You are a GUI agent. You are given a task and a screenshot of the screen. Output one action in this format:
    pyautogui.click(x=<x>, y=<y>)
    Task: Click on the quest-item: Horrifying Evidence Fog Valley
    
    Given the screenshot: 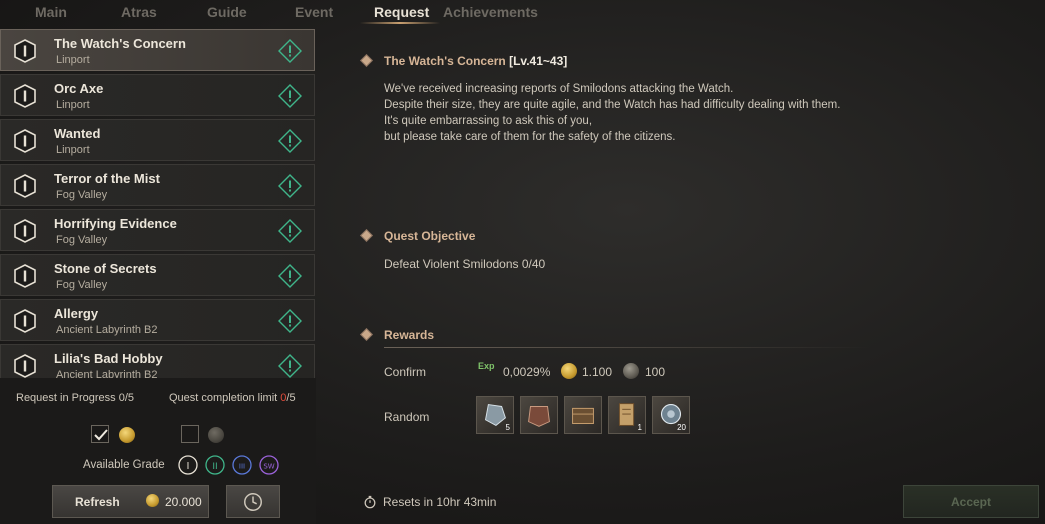 What is the action you would take?
    pyautogui.click(x=157, y=230)
    